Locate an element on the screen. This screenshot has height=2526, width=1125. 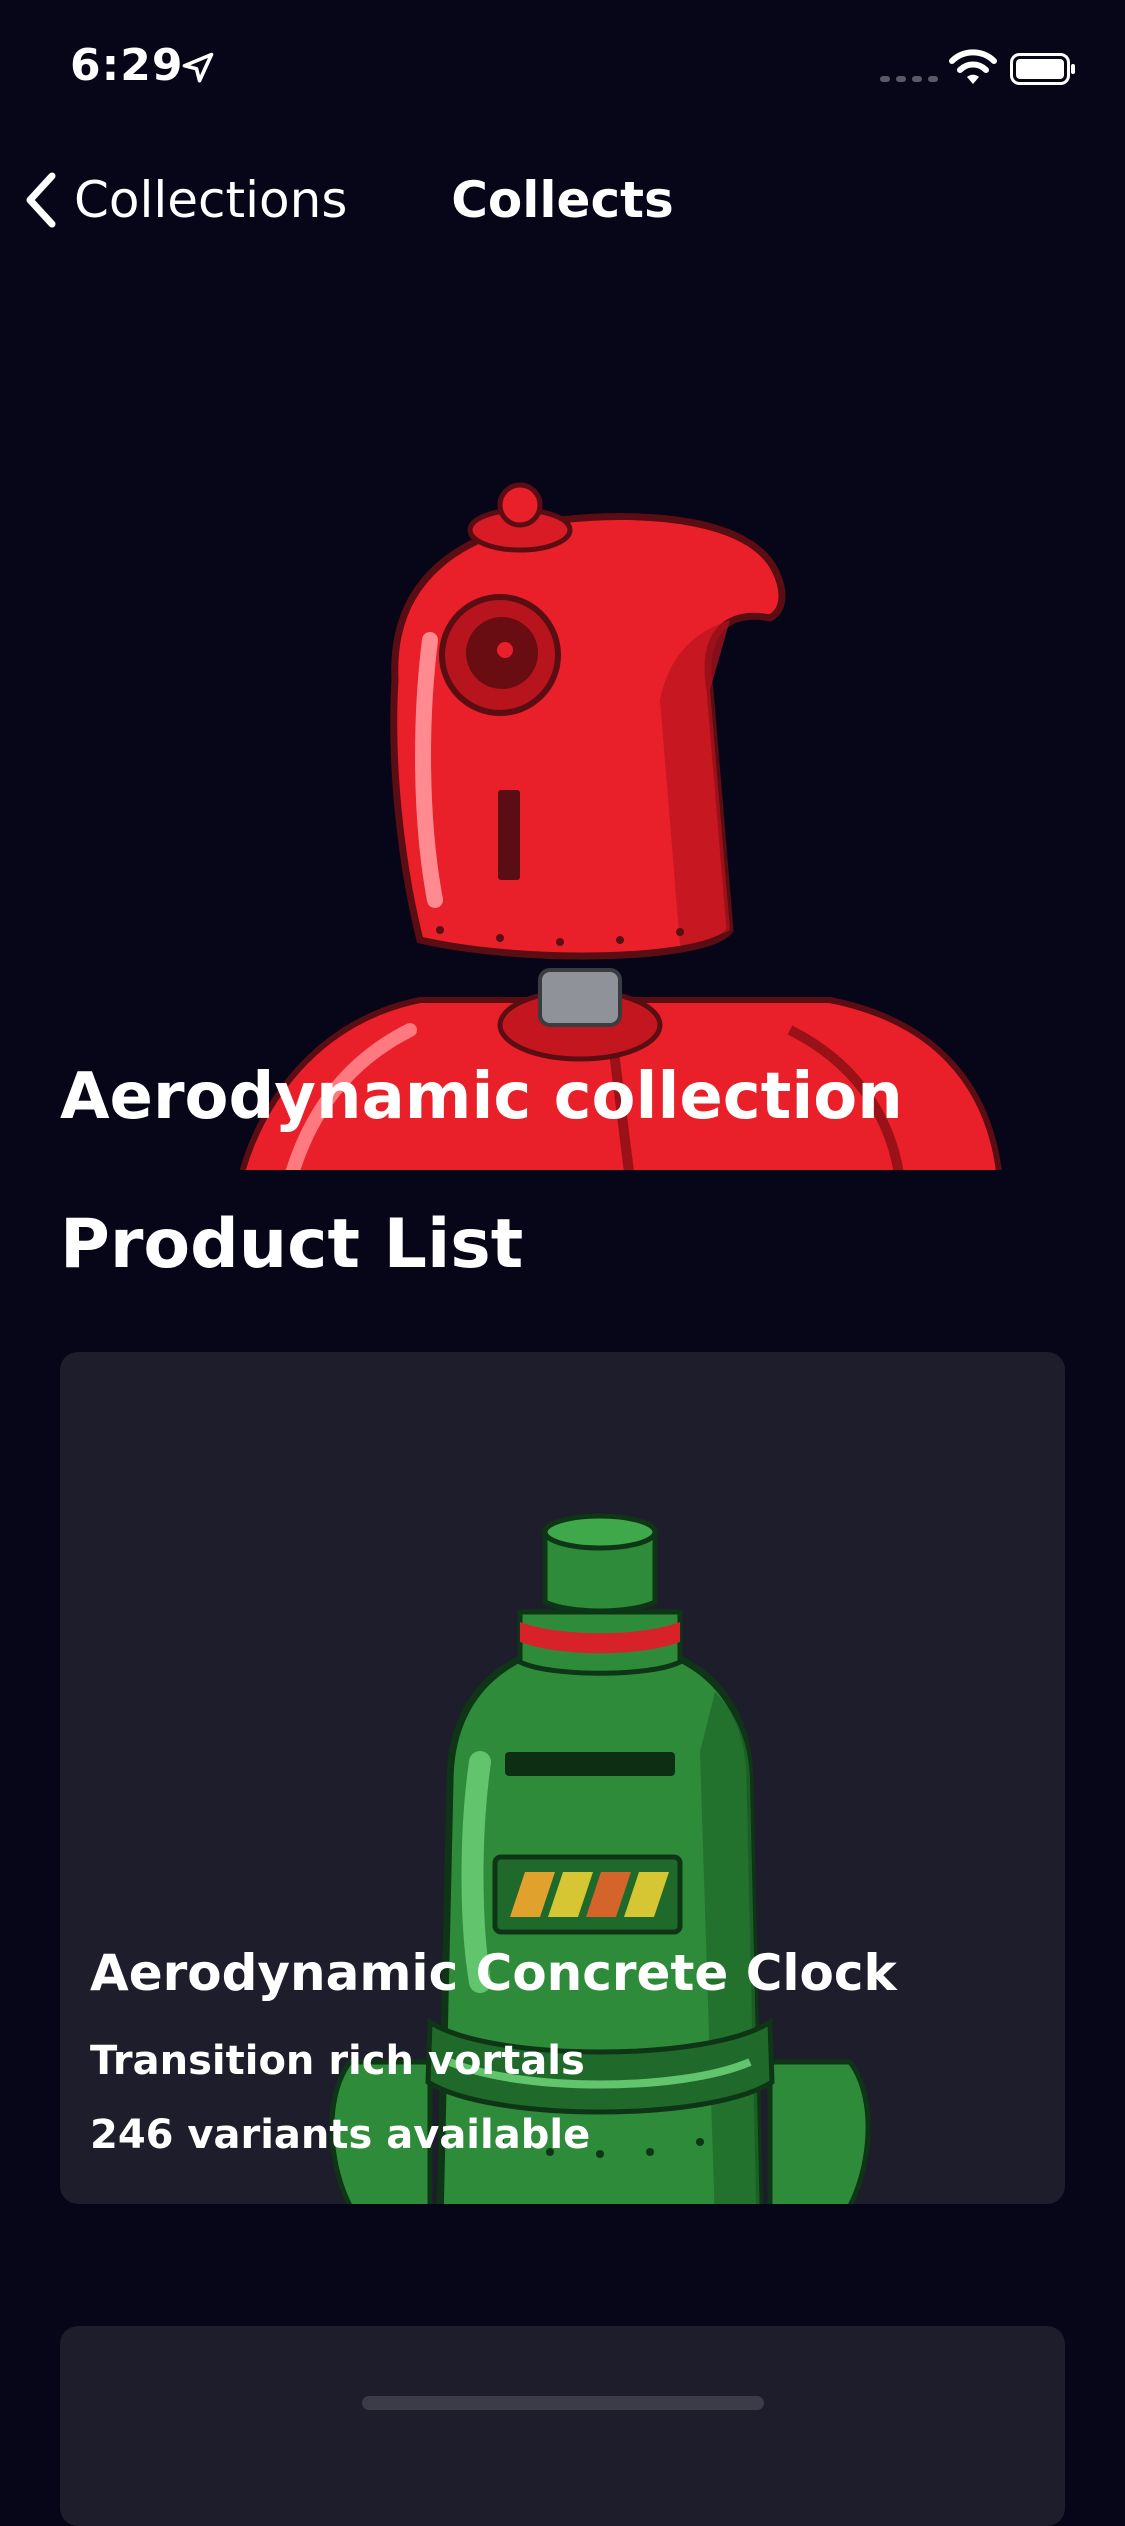
product-card is located at coordinates (562, 2426).